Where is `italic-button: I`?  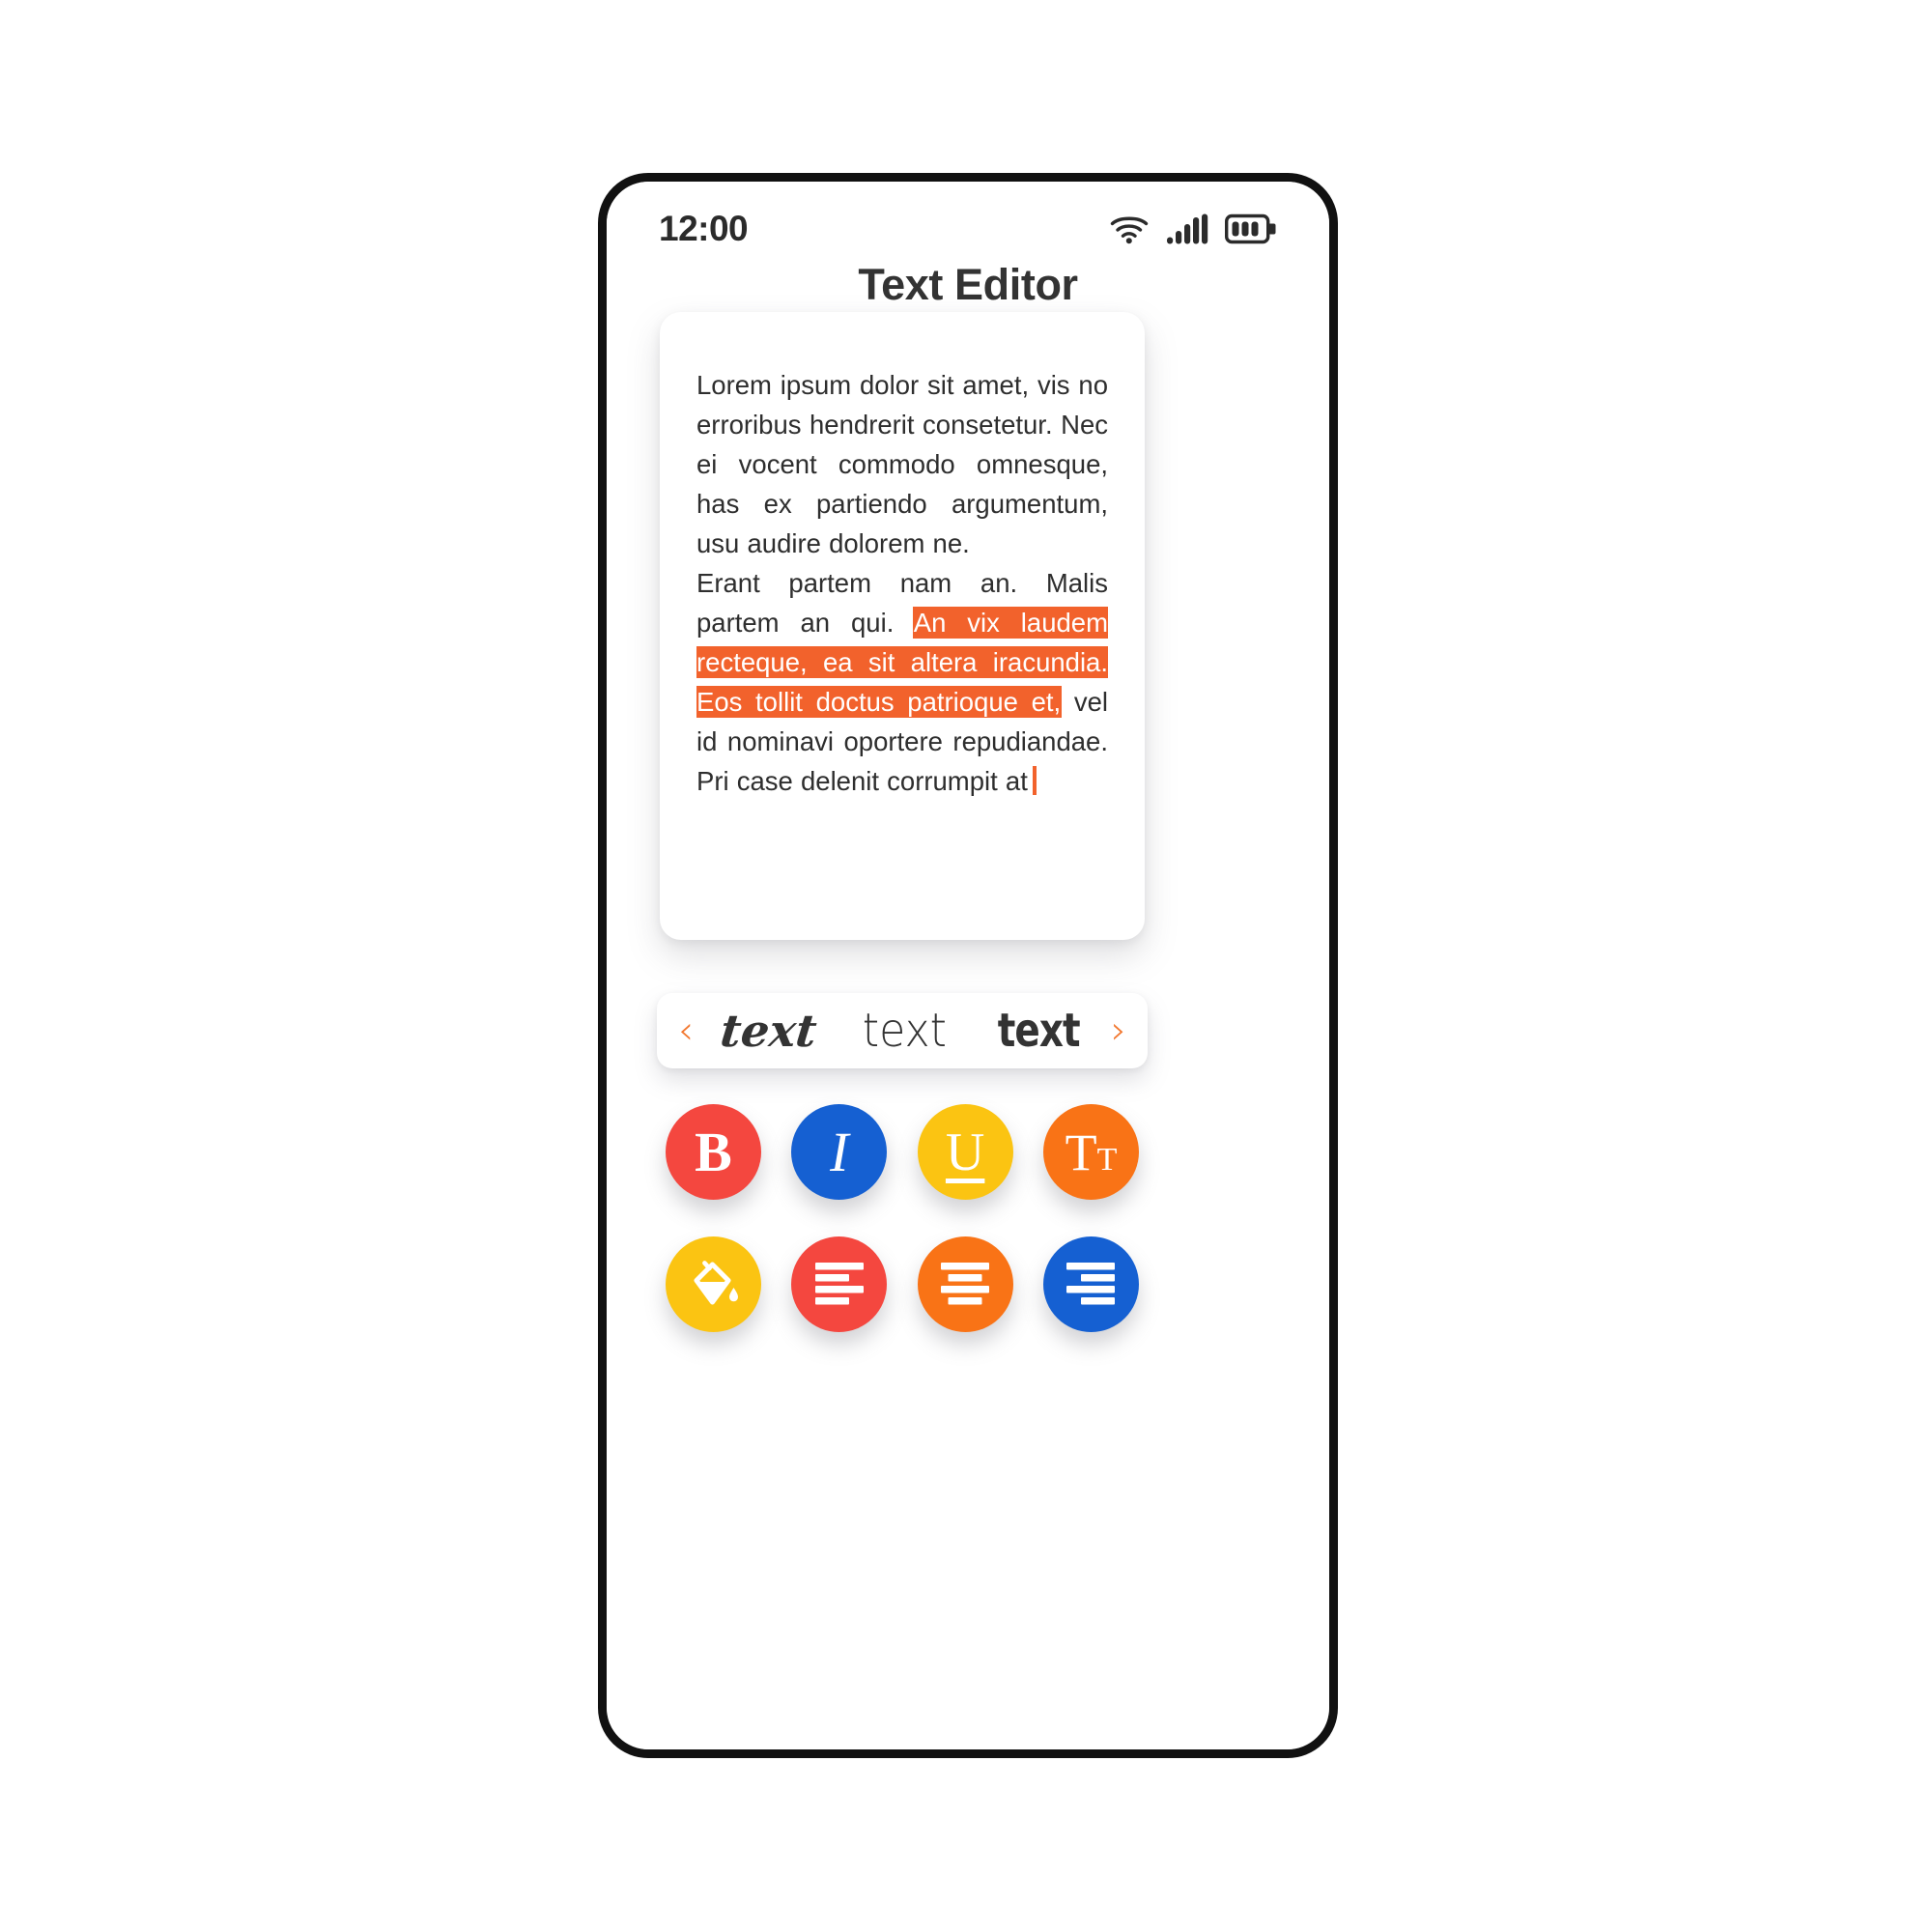
italic-button: I is located at coordinates (839, 1152).